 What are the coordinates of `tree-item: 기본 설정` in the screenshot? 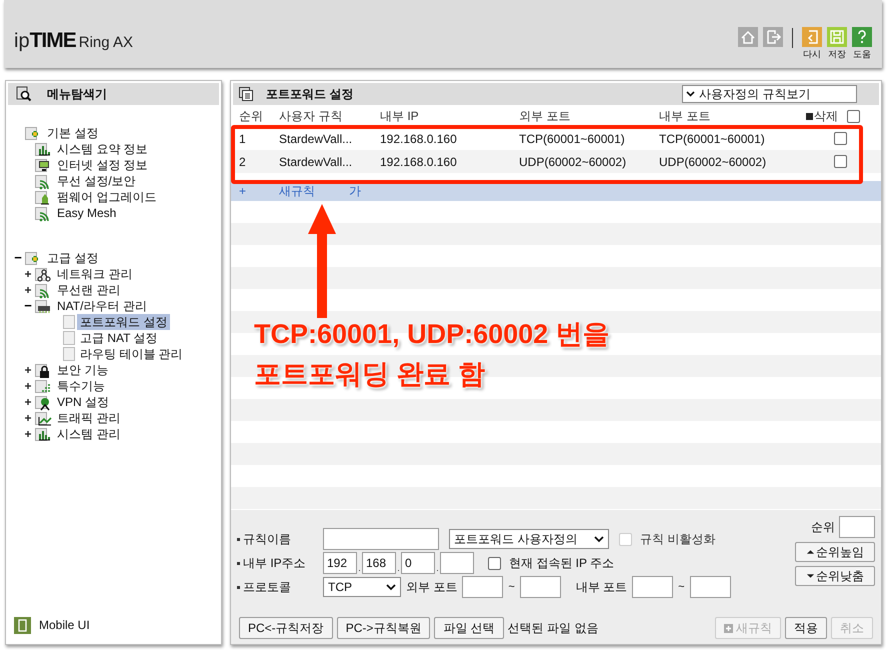 It's located at (73, 133).